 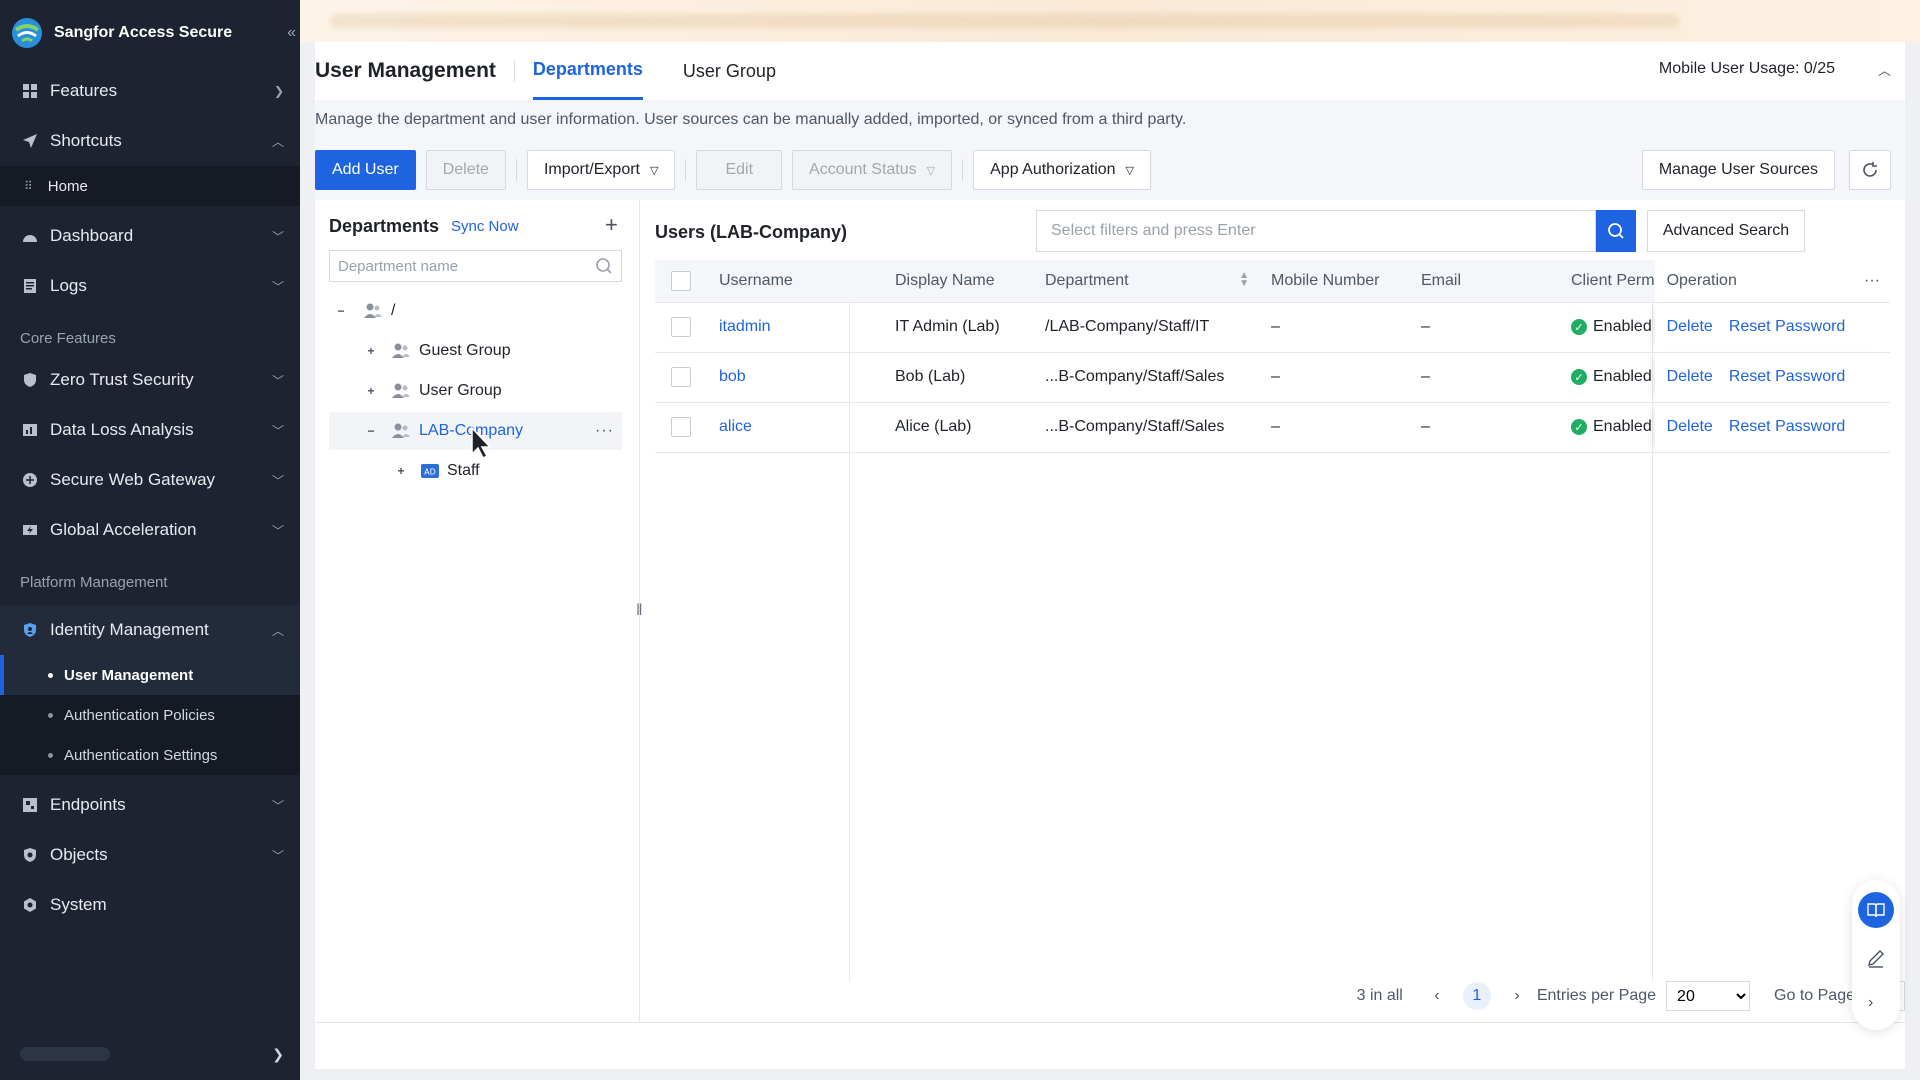 I want to click on chevron-up-icon: ︿, so click(x=1884, y=69).